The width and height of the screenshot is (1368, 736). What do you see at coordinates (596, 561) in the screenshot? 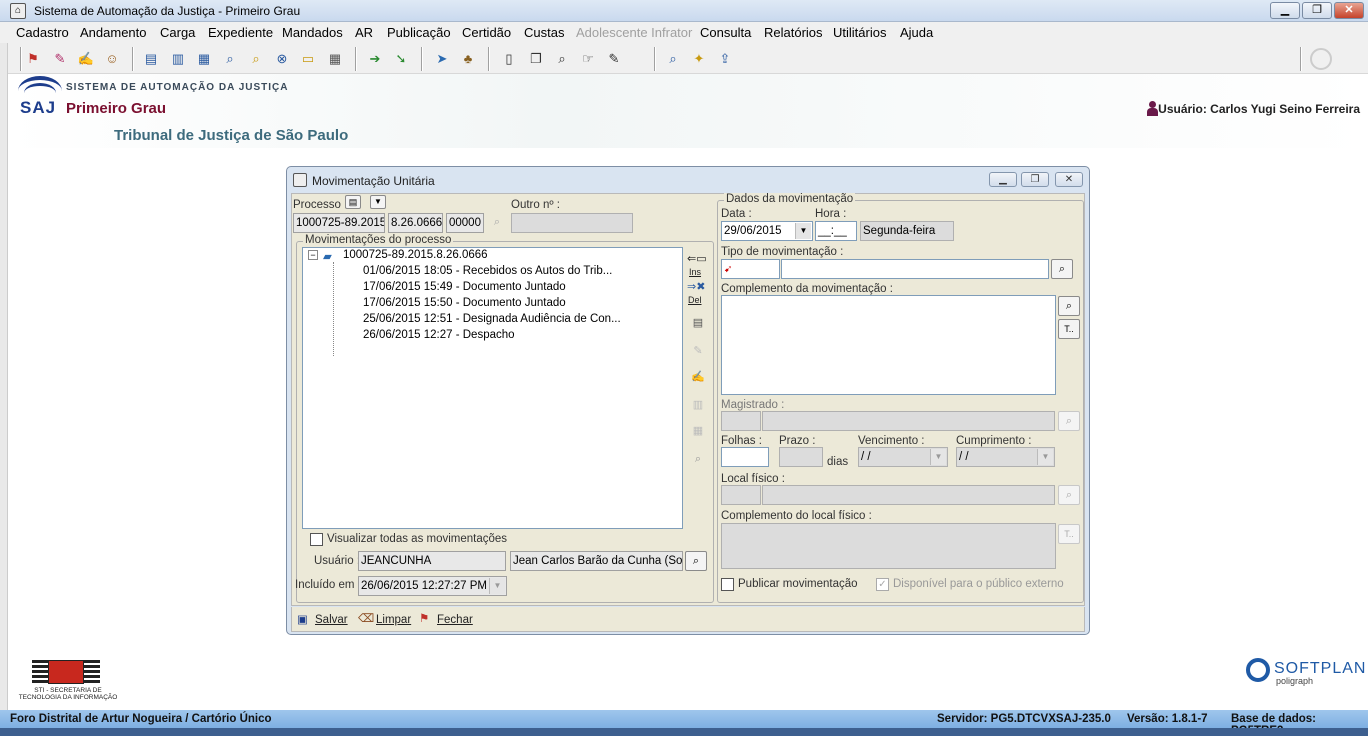
I see `usuario-name-field: Jean Carlos Barão da Cunha (Softpl` at bounding box center [596, 561].